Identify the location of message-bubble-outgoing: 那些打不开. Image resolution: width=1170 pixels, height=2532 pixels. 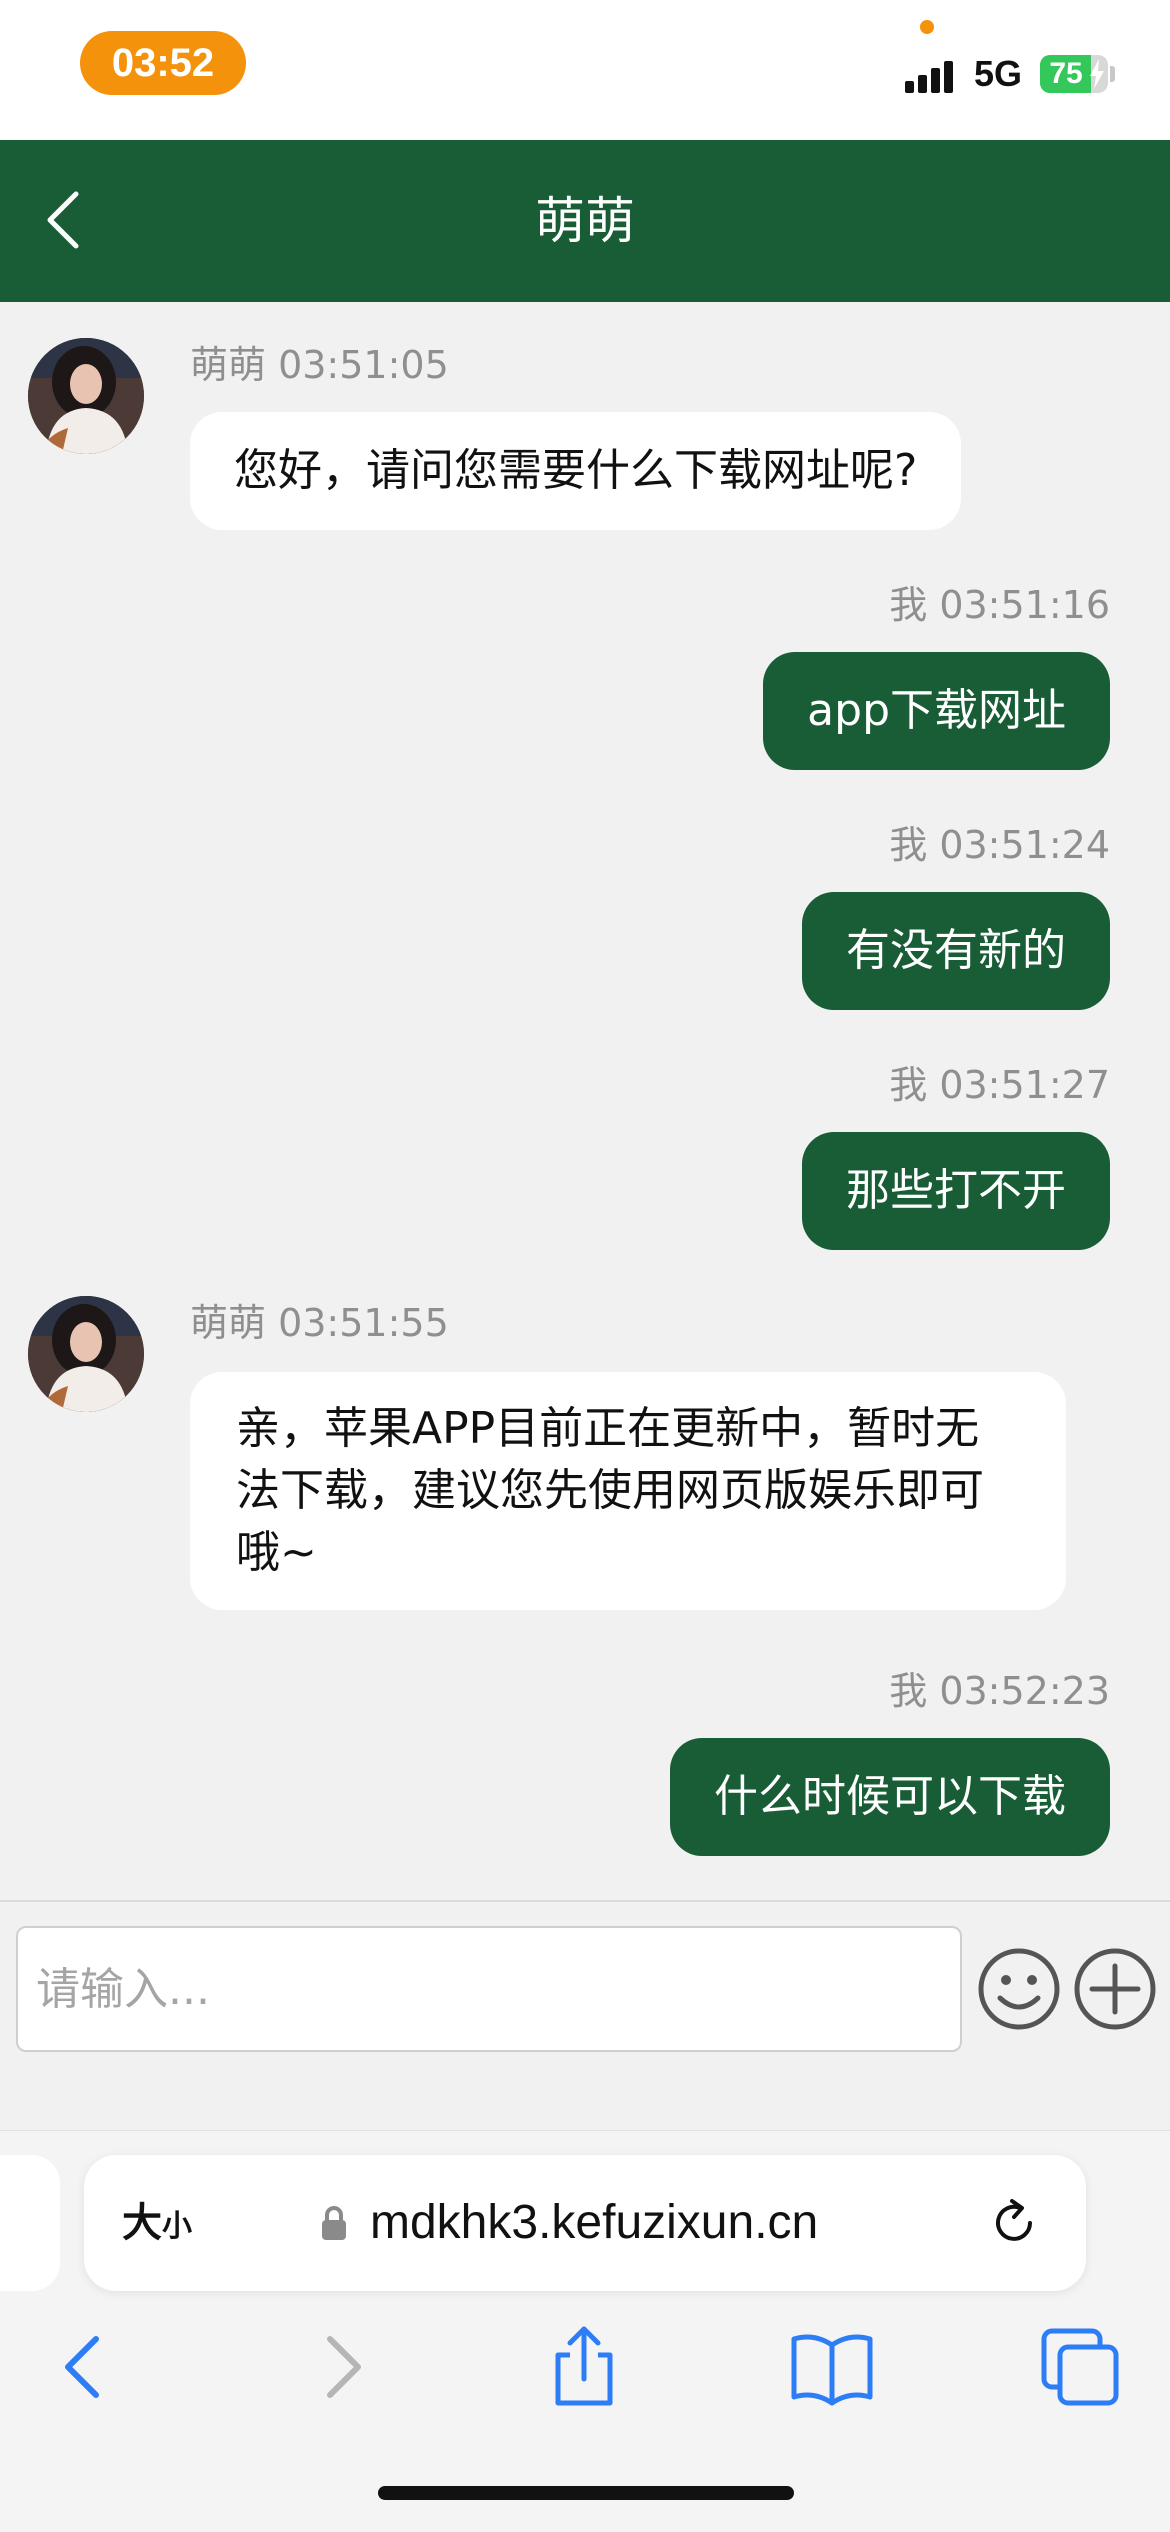
(956, 1191).